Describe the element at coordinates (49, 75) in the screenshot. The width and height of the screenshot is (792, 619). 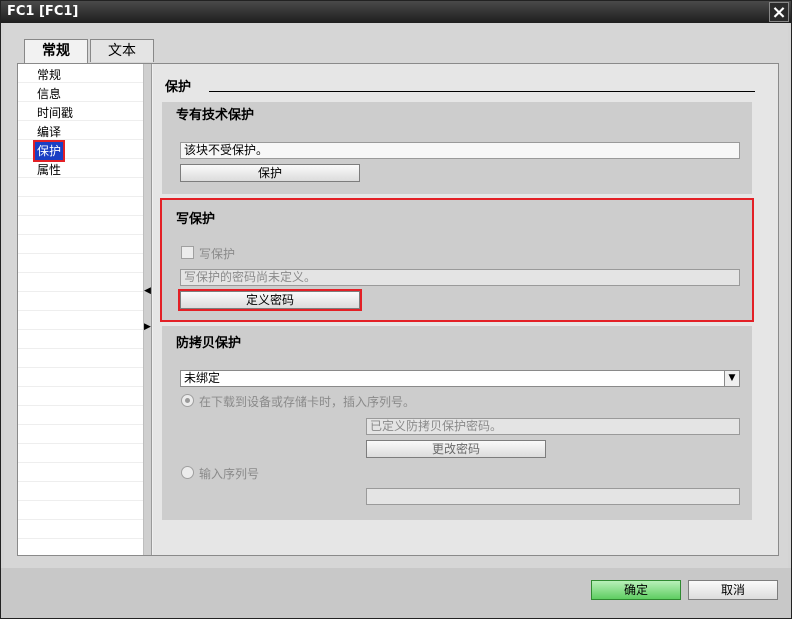
I see `sidebar-item-general: 常规` at that location.